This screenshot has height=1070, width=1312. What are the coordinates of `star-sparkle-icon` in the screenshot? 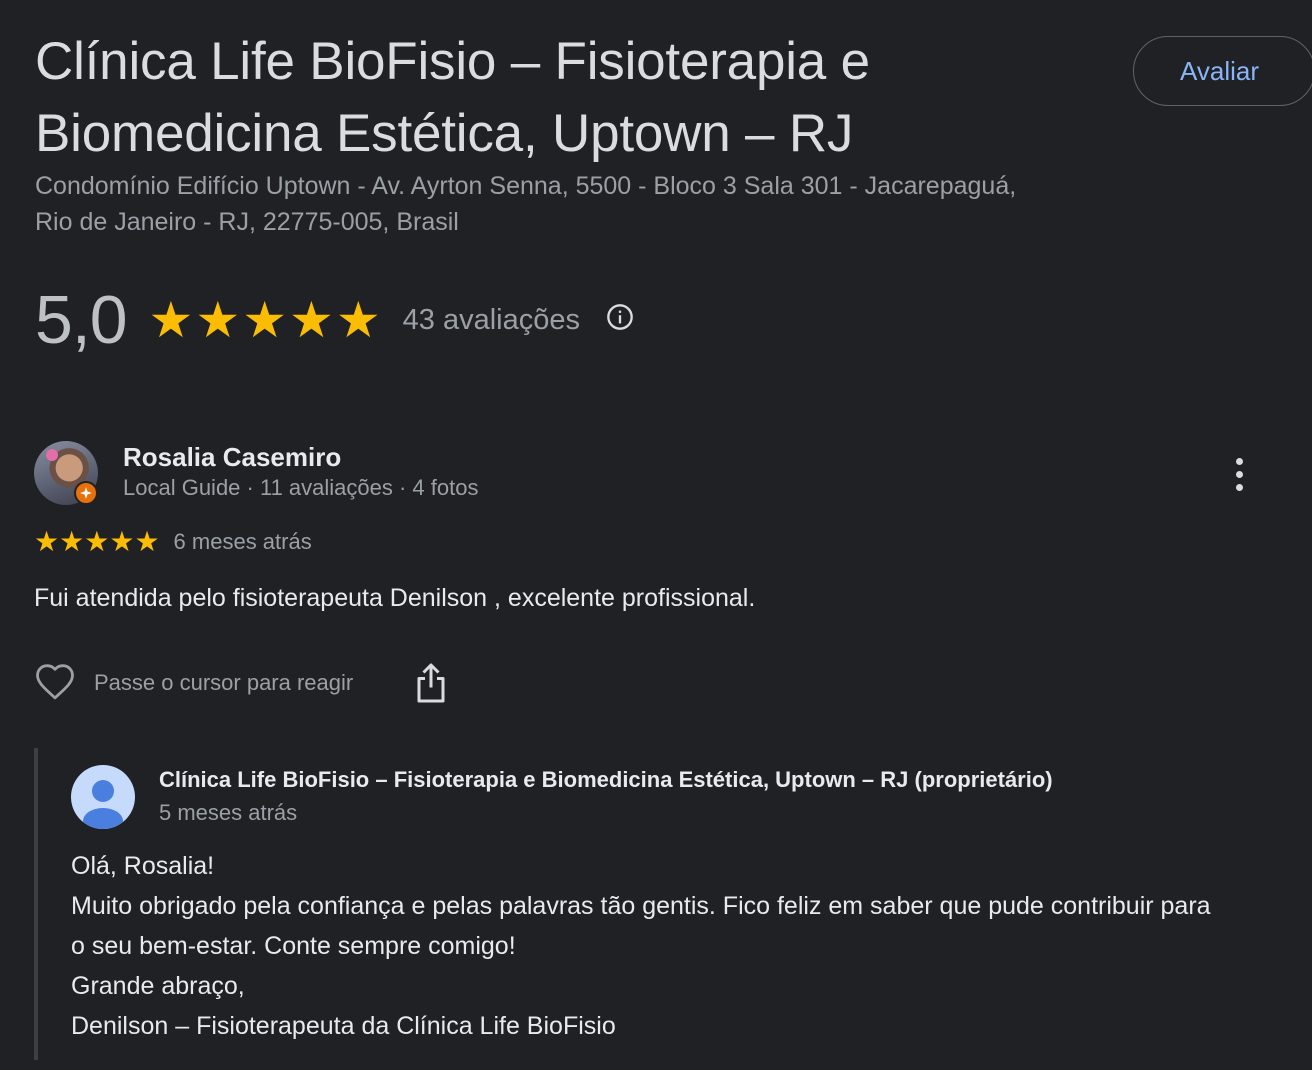 It's located at (86, 493).